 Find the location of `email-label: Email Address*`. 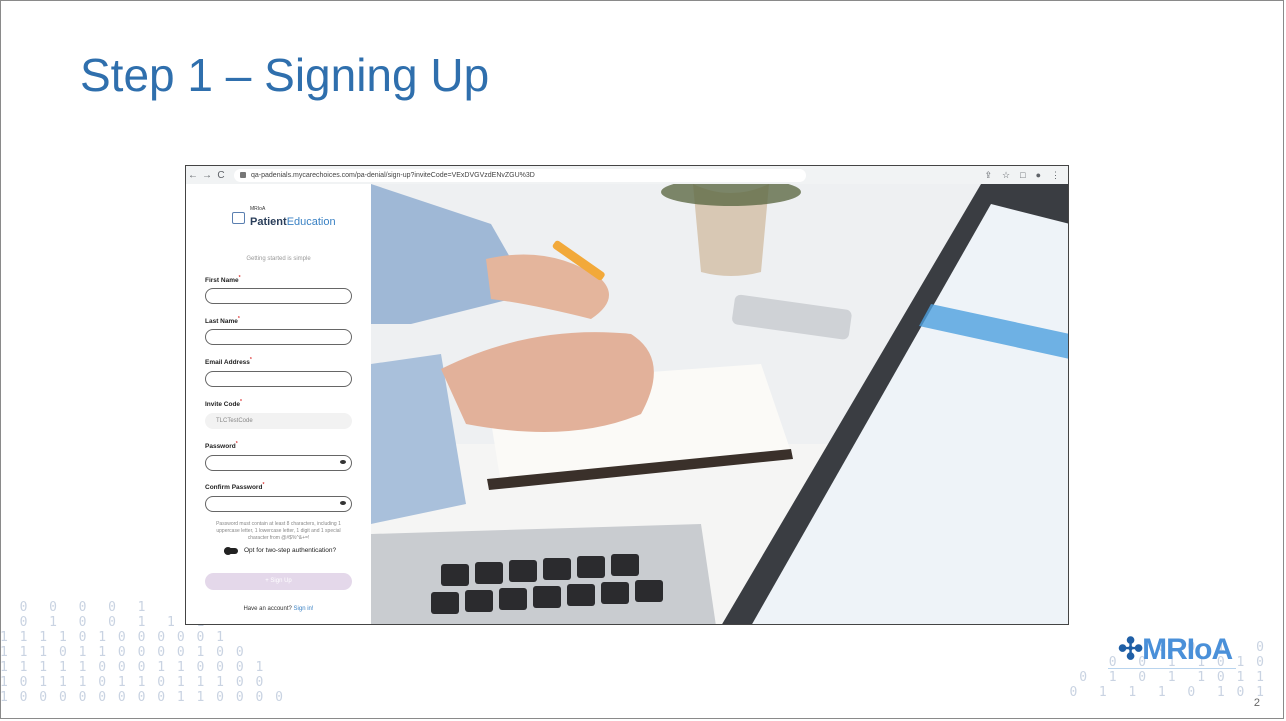

email-label: Email Address* is located at coordinates (228, 362).